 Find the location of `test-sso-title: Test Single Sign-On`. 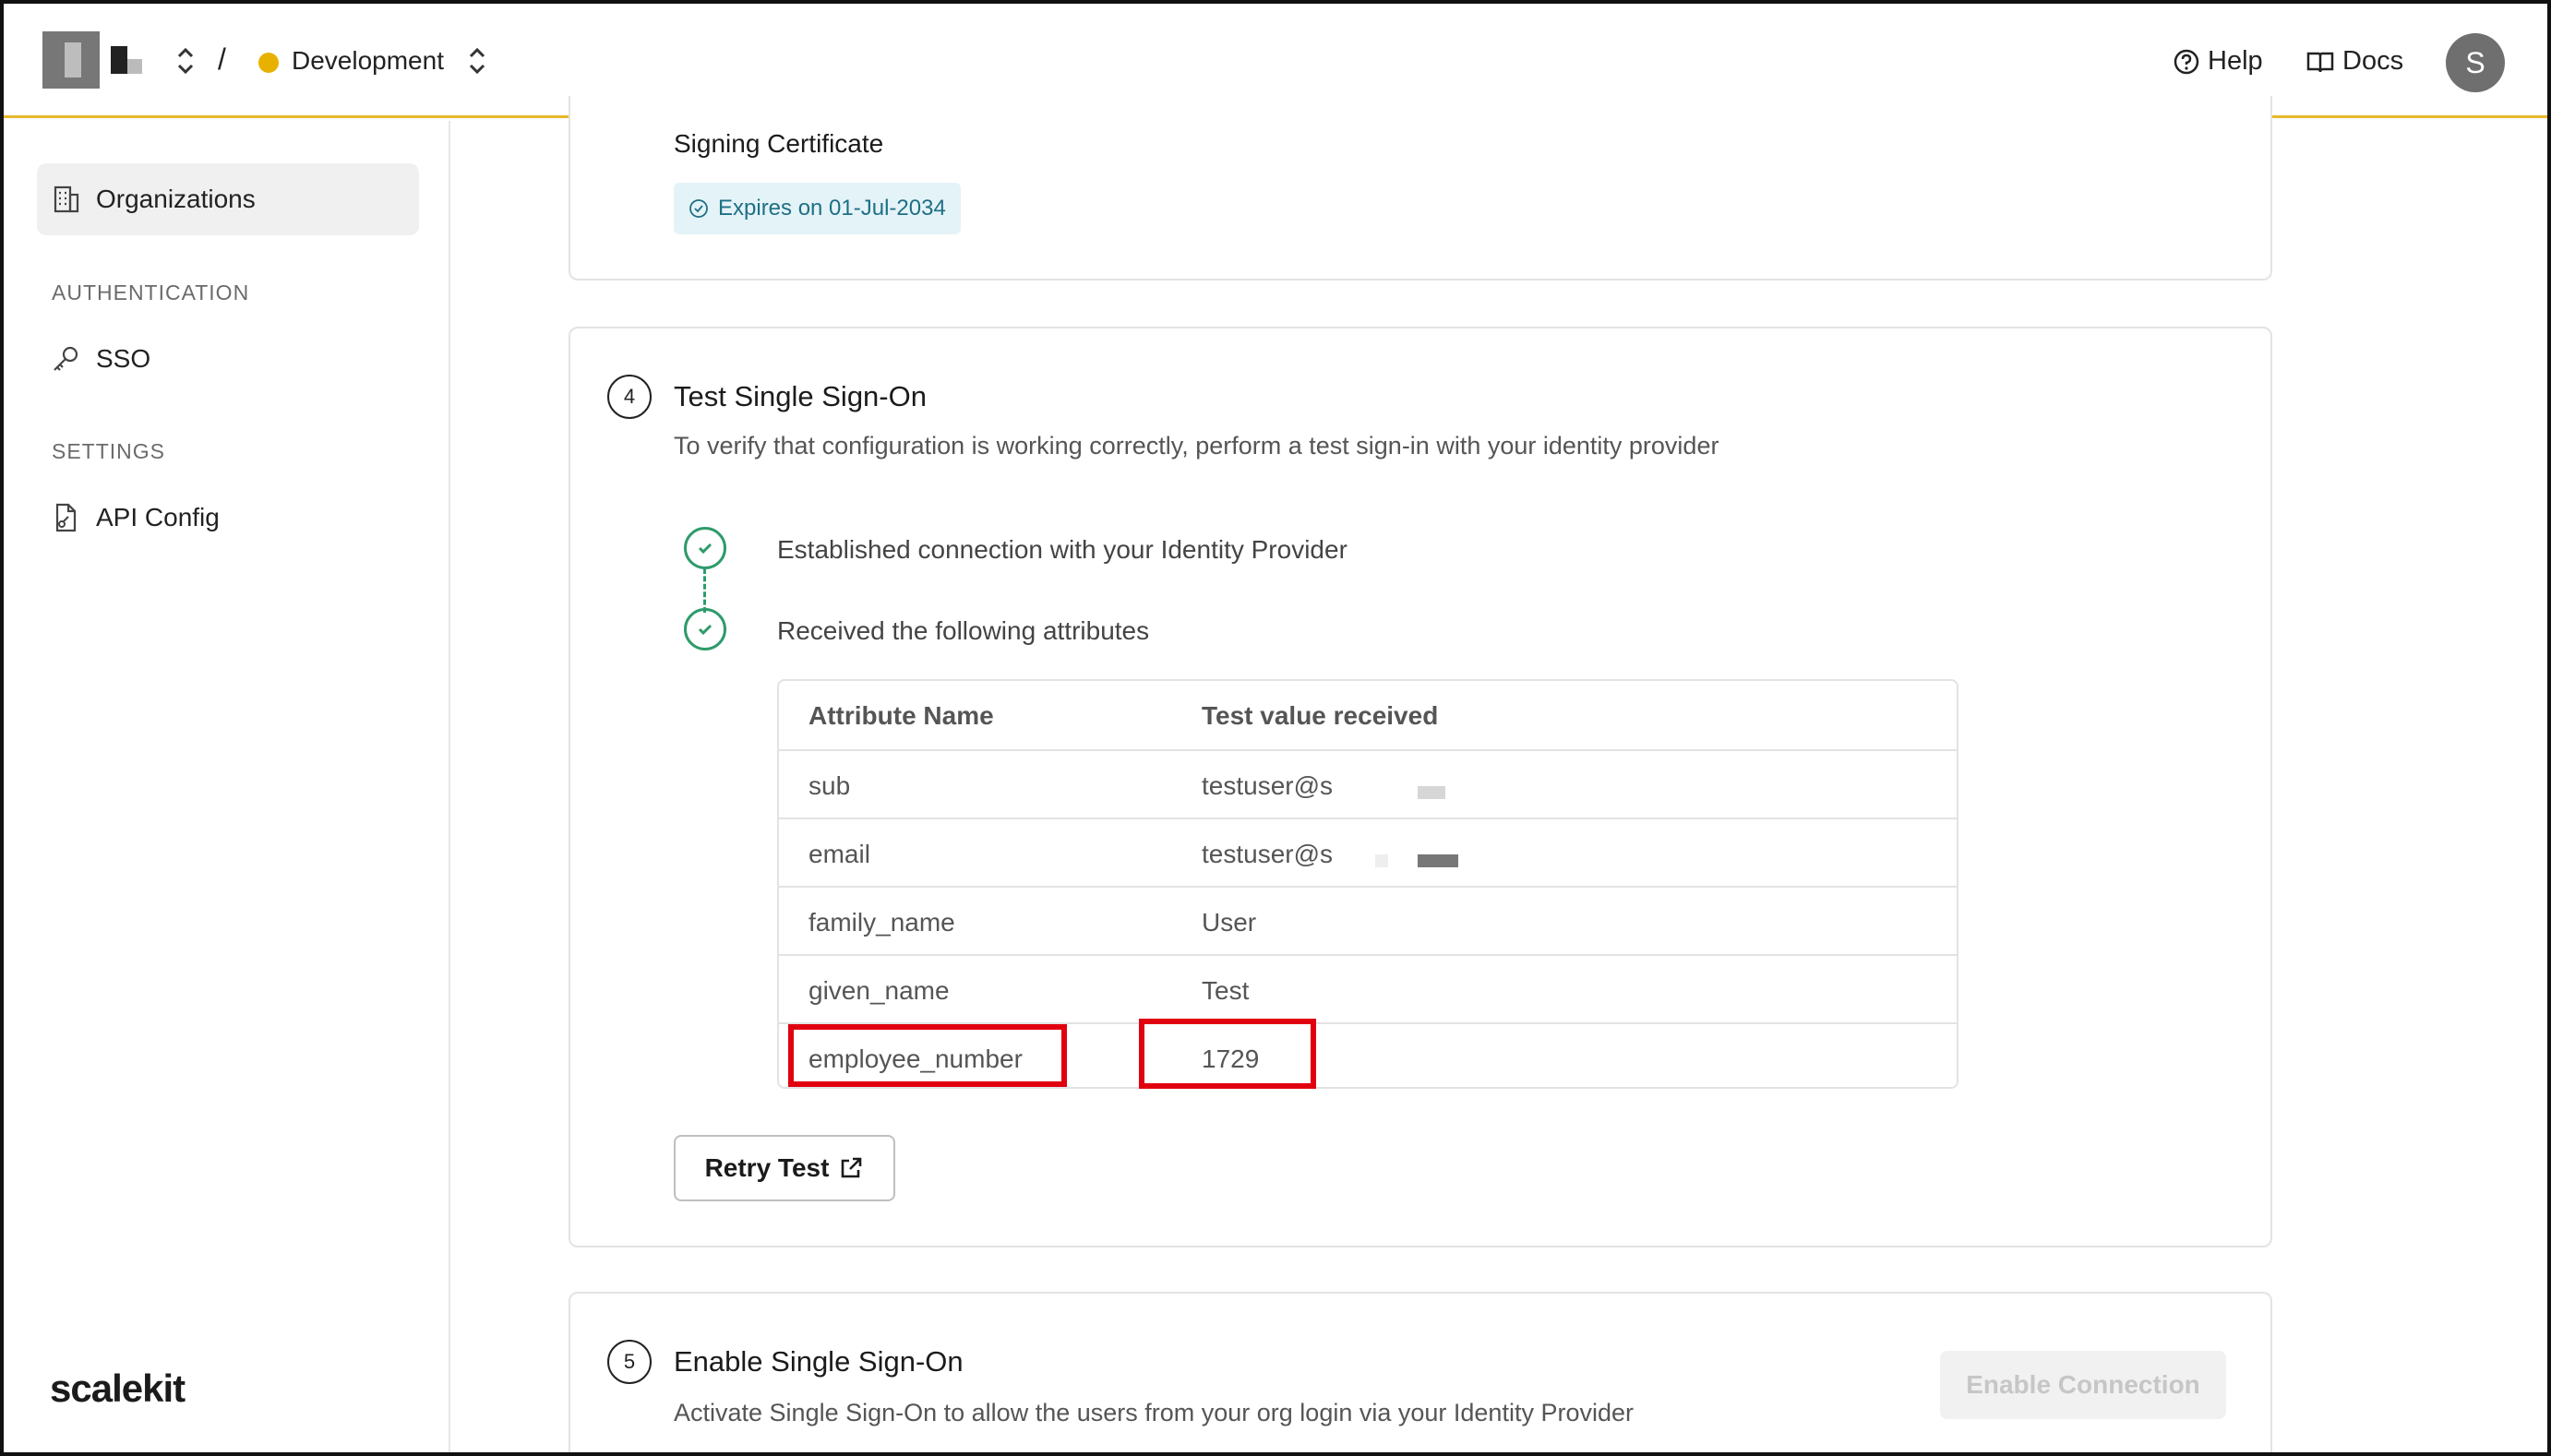

test-sso-title: Test Single Sign-On is located at coordinates (800, 396).